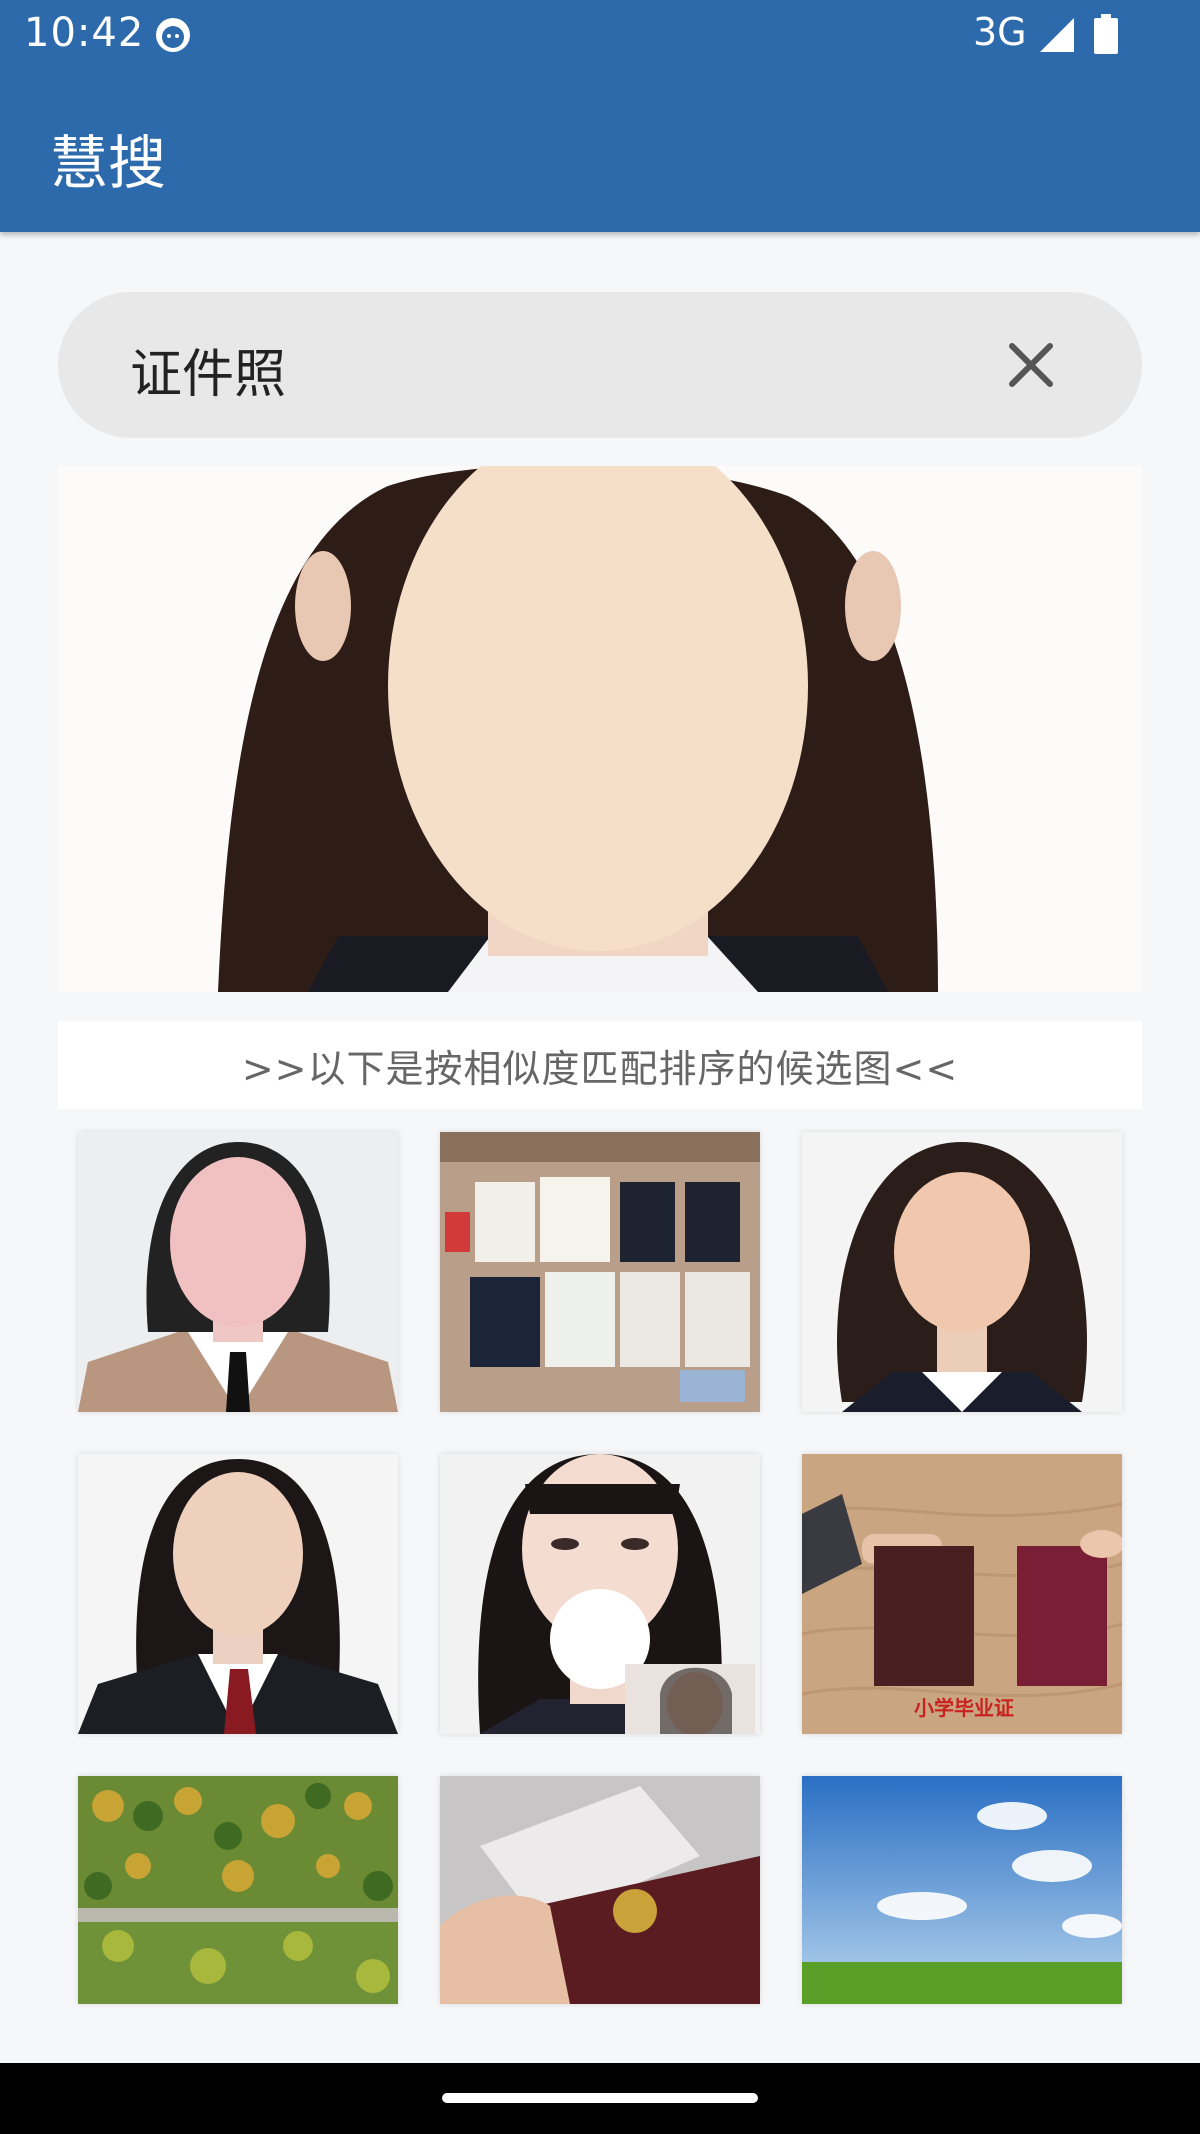  Describe the element at coordinates (962, 1594) in the screenshot. I see `result-thumbnail: 小学毕业证` at that location.